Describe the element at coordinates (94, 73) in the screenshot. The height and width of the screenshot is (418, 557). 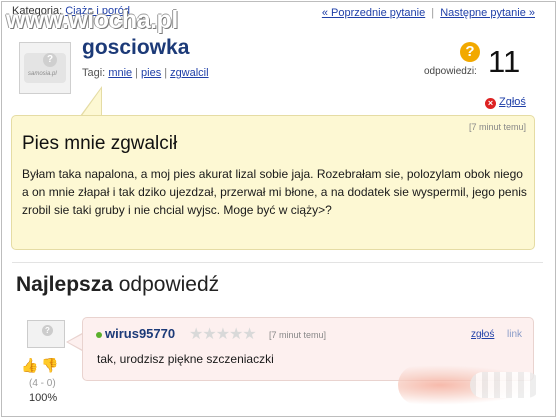
I see `tags-label: Tagi:` at that location.